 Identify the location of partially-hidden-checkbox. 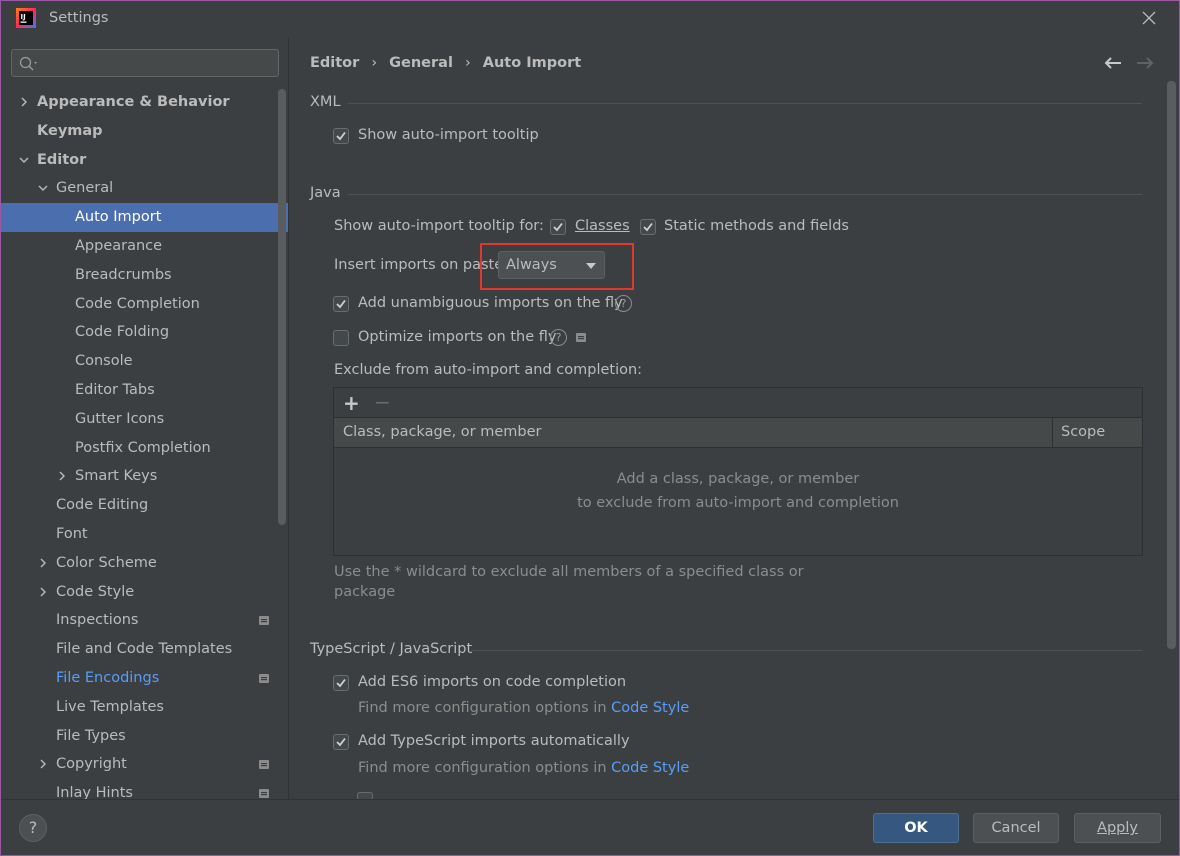
(365, 795).